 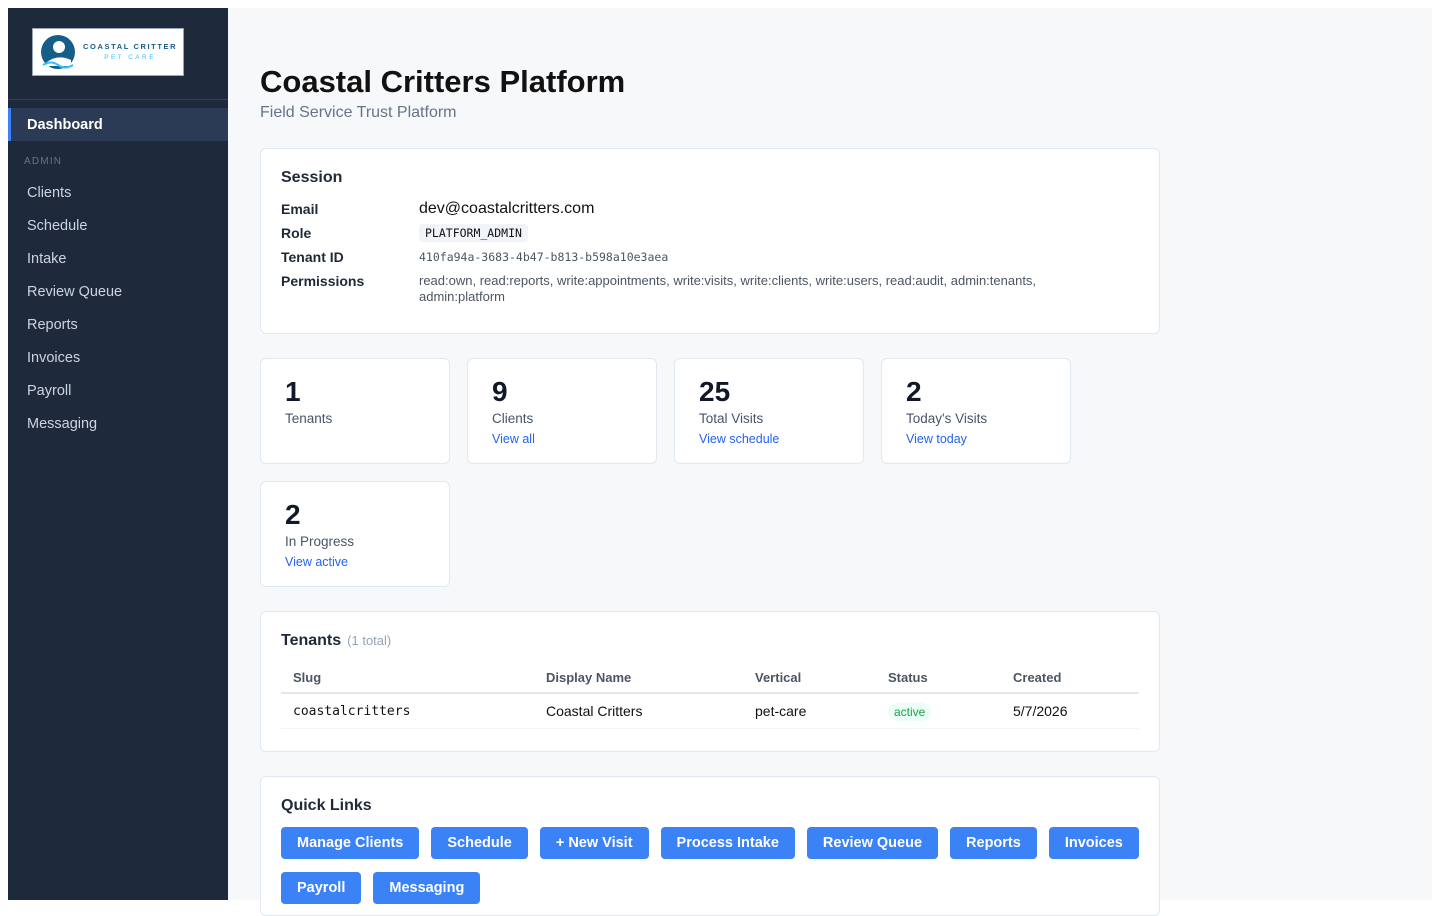 What do you see at coordinates (1070, 711) in the screenshot?
I see `cell-created: 5/7/2026` at bounding box center [1070, 711].